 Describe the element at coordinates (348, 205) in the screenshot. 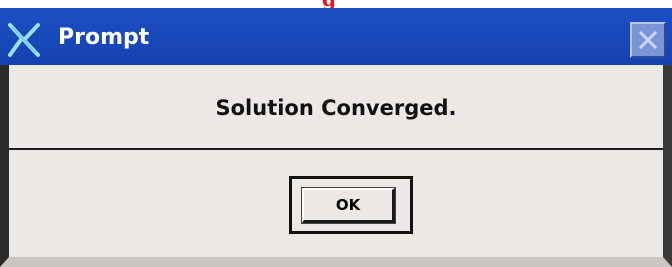

I see `ok-button: OK` at that location.